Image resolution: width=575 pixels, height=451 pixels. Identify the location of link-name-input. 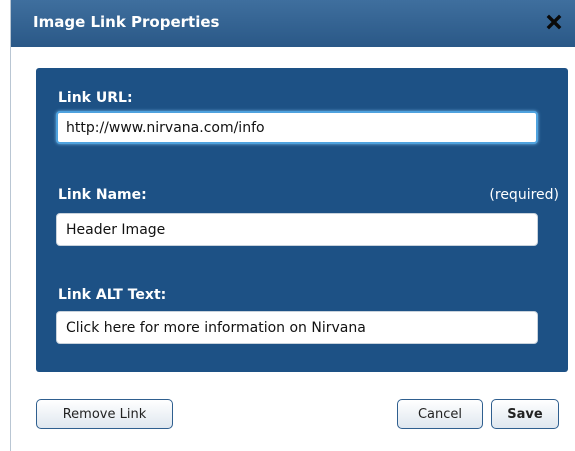
(297, 229).